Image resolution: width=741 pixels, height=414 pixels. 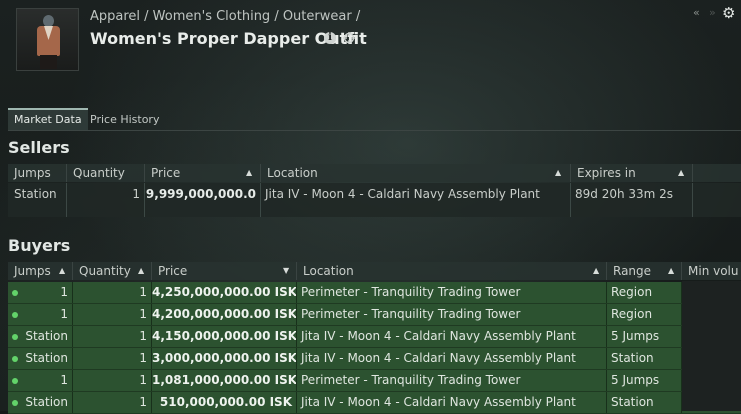 I want to click on cell-price: 3,000,000,000.00 ISK, so click(x=224, y=358).